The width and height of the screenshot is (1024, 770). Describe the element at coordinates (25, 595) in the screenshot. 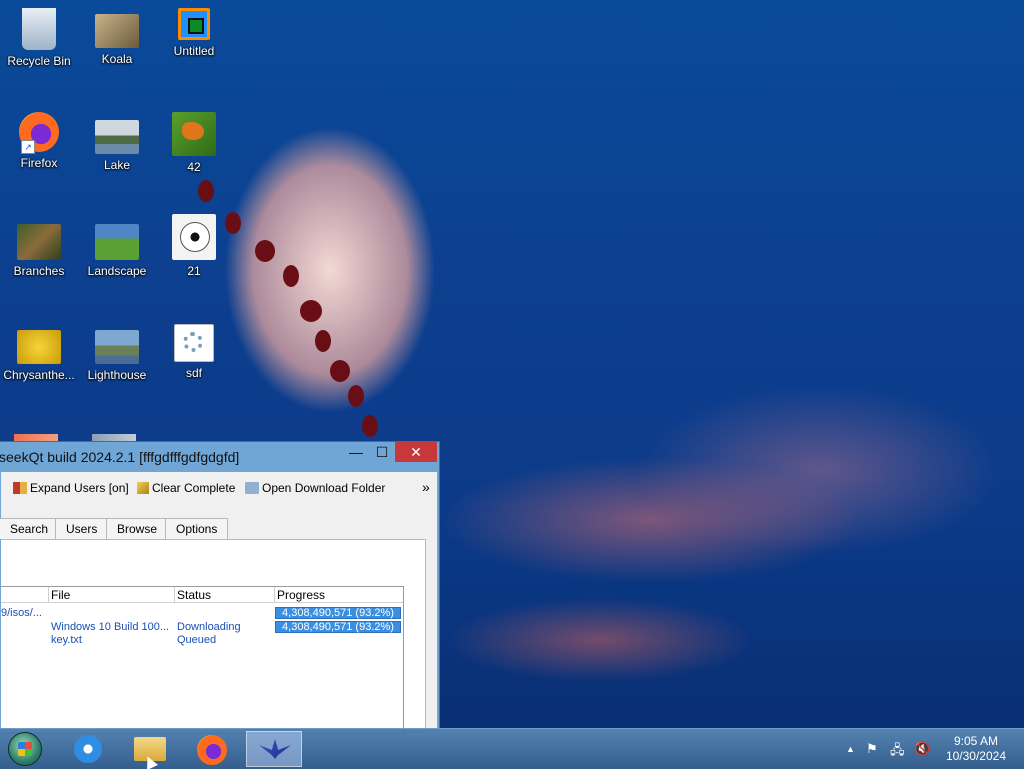

I see `column-header-path` at that location.